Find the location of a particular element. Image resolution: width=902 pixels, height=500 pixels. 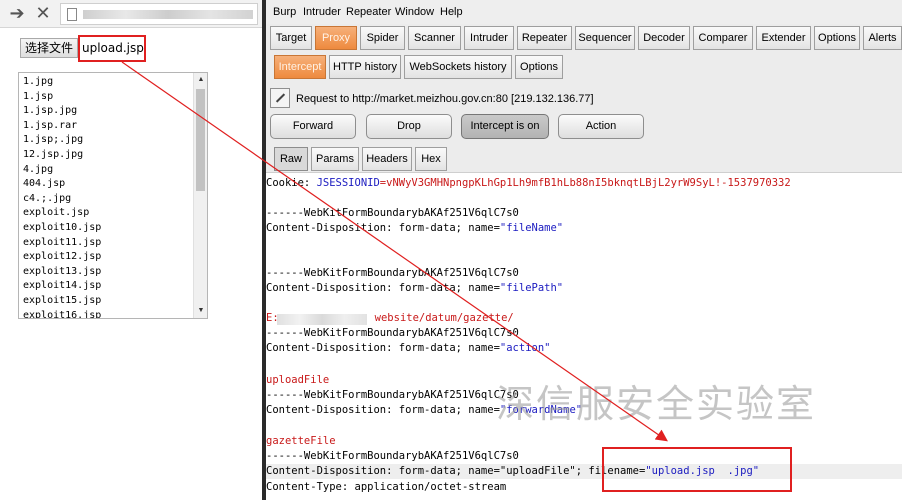

forward-arrow-icon: ➔ is located at coordinates (17, 14).